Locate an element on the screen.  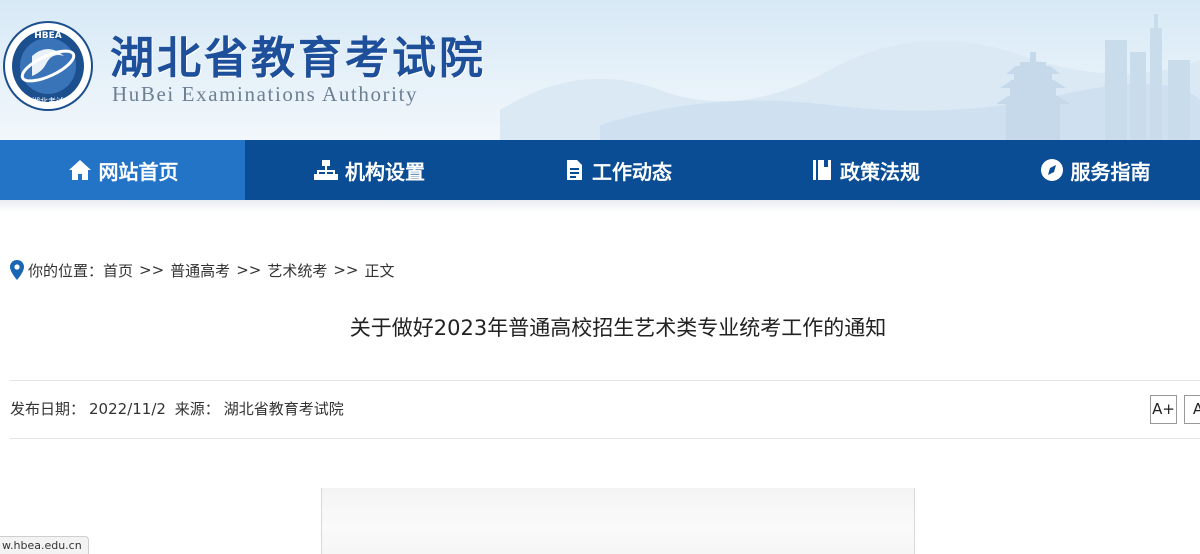
breadcrumb-home: 首页 is located at coordinates (118, 270).